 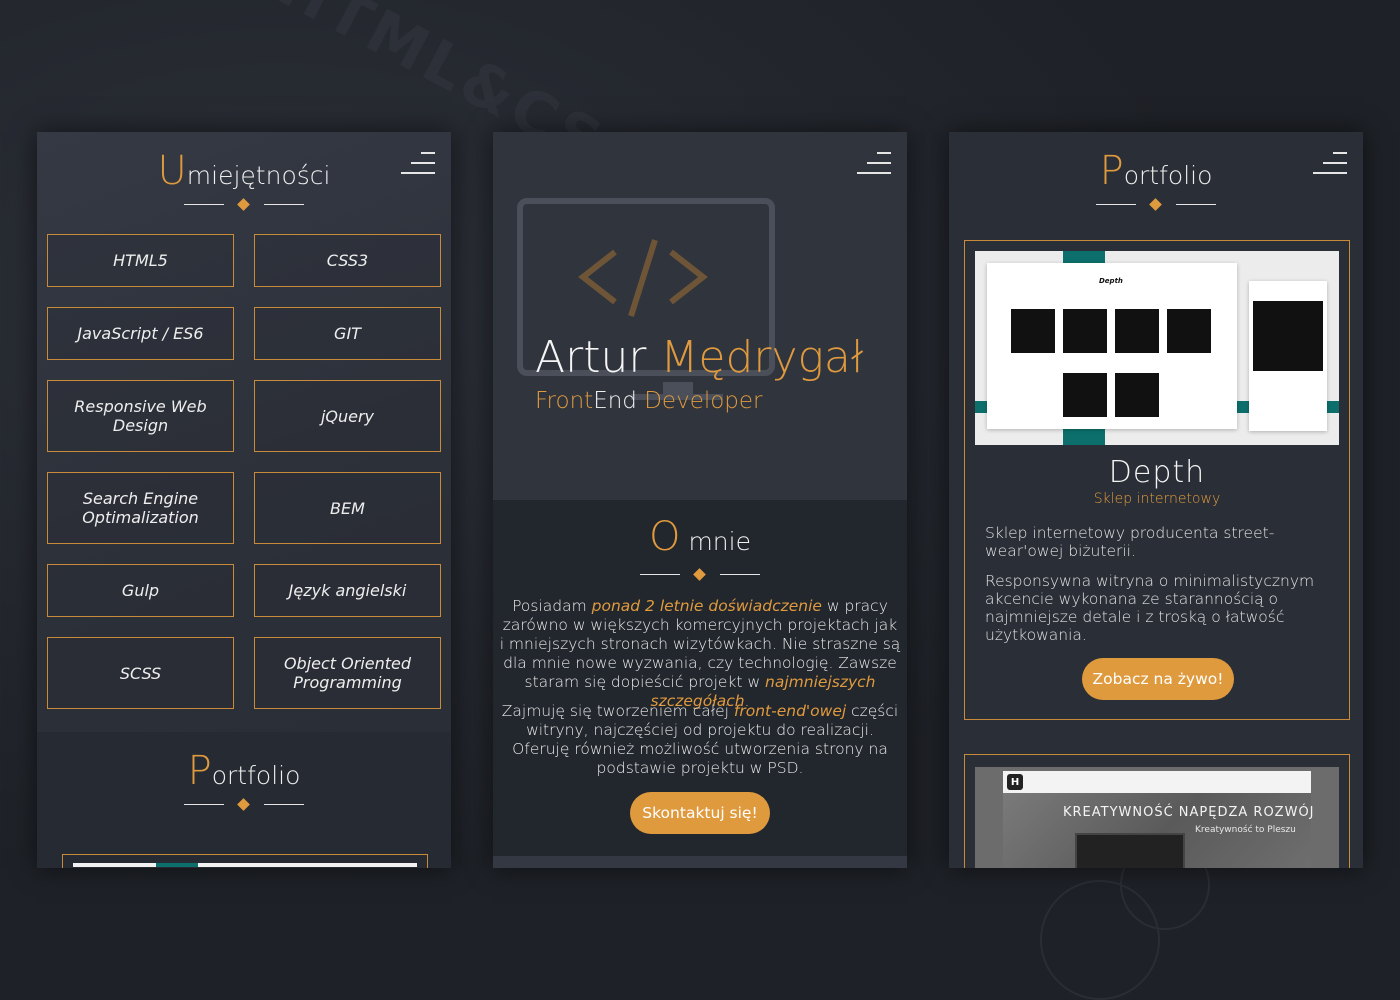 I want to click on project-subtitle: Sklep internetowy, so click(x=1157, y=499).